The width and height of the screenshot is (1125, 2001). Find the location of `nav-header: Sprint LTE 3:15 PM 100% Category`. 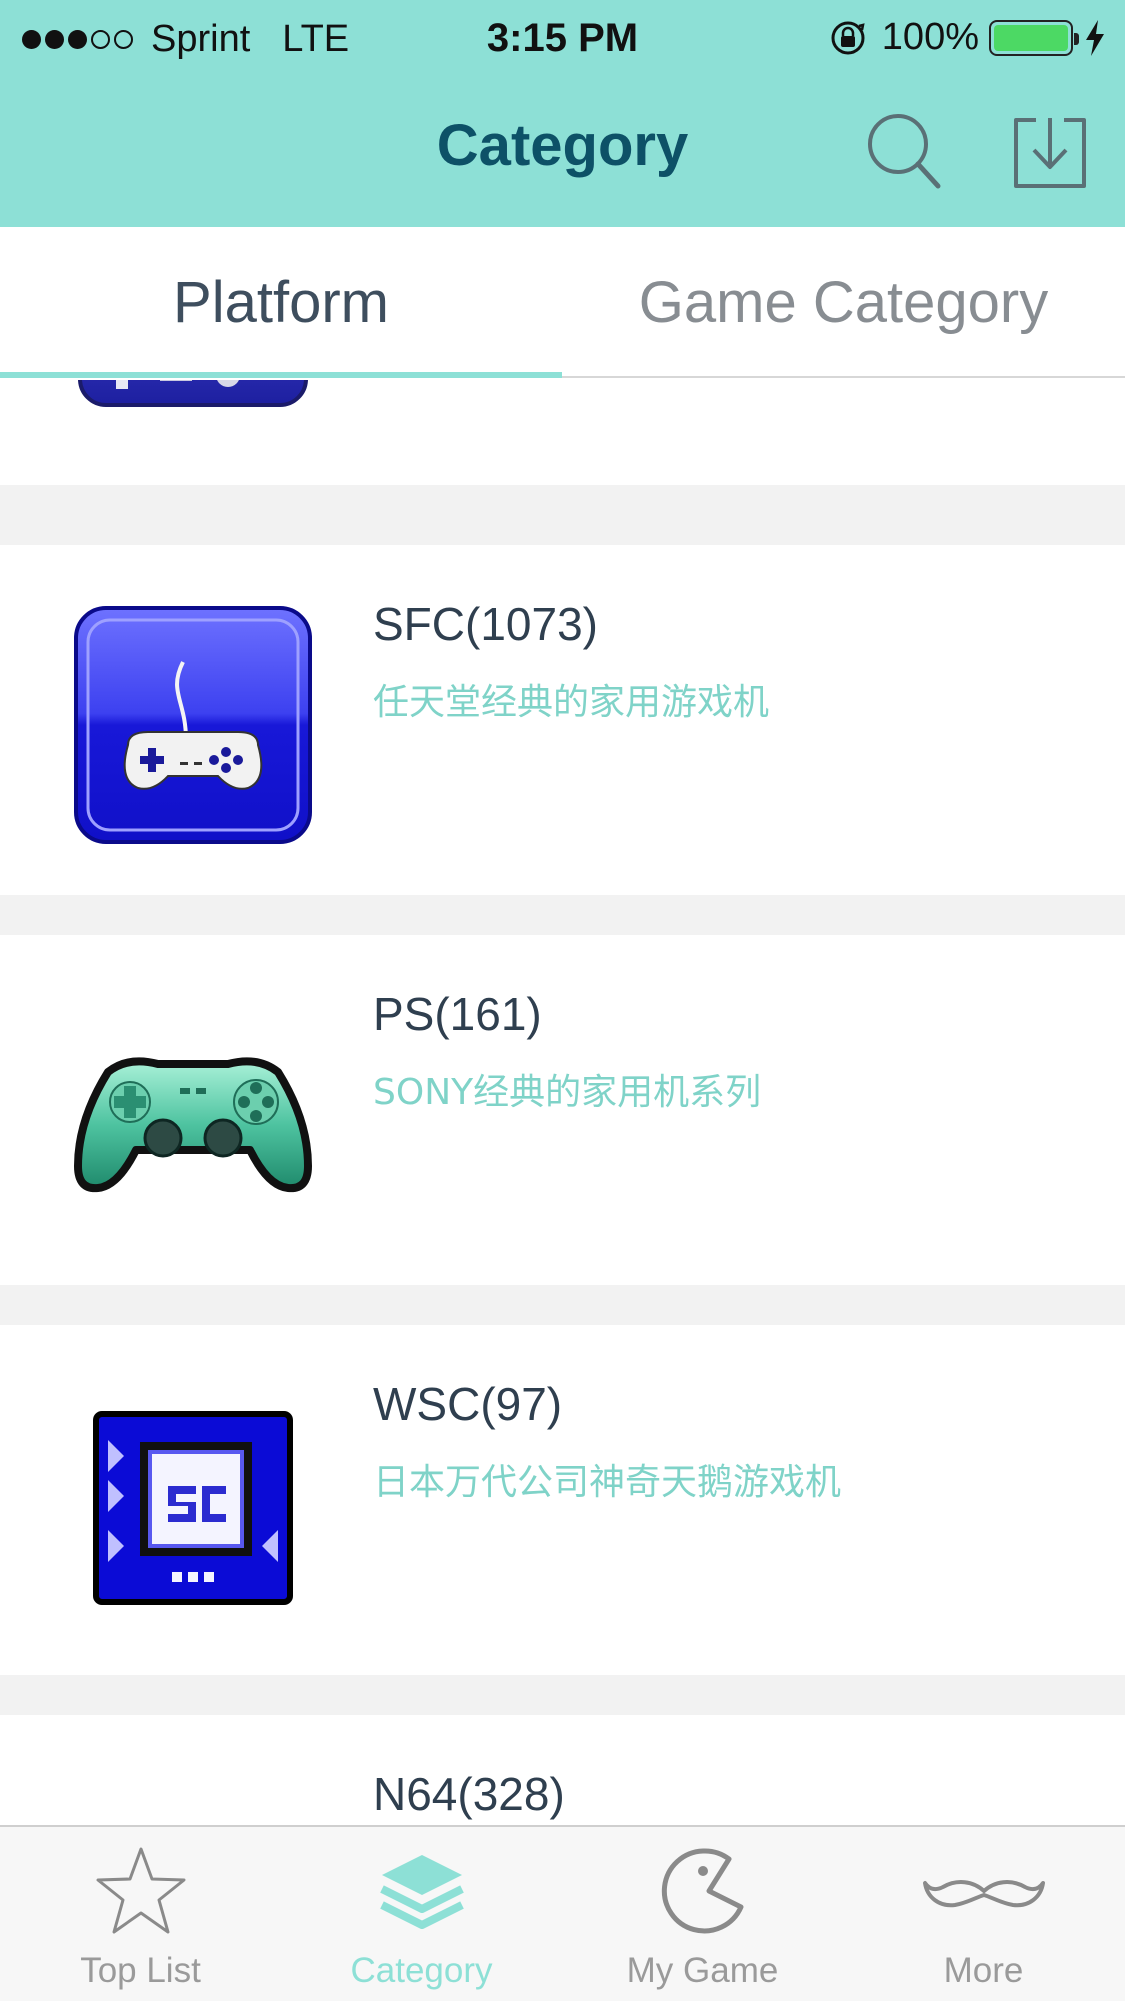

nav-header: Sprint LTE 3:15 PM 100% Category is located at coordinates (562, 113).